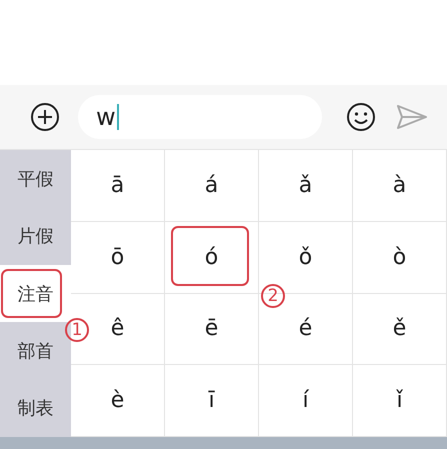  What do you see at coordinates (35, 179) in the screenshot?
I see `category-tab: 平假` at bounding box center [35, 179].